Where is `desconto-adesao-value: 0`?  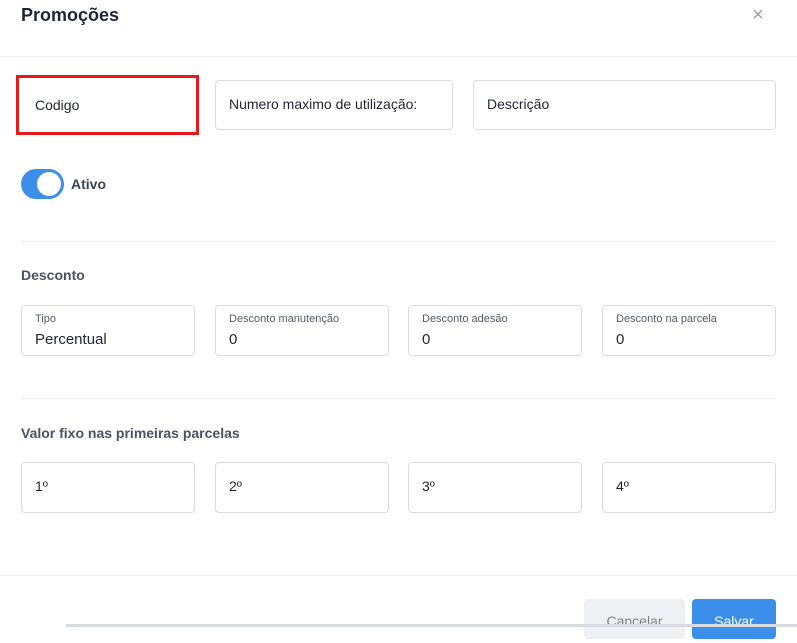
desconto-adesao-value: 0 is located at coordinates (426, 339).